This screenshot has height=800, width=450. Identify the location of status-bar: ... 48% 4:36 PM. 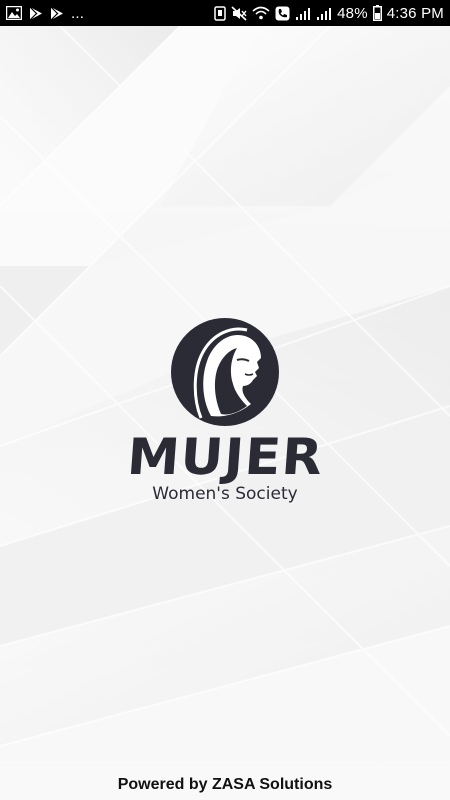
(225, 13).